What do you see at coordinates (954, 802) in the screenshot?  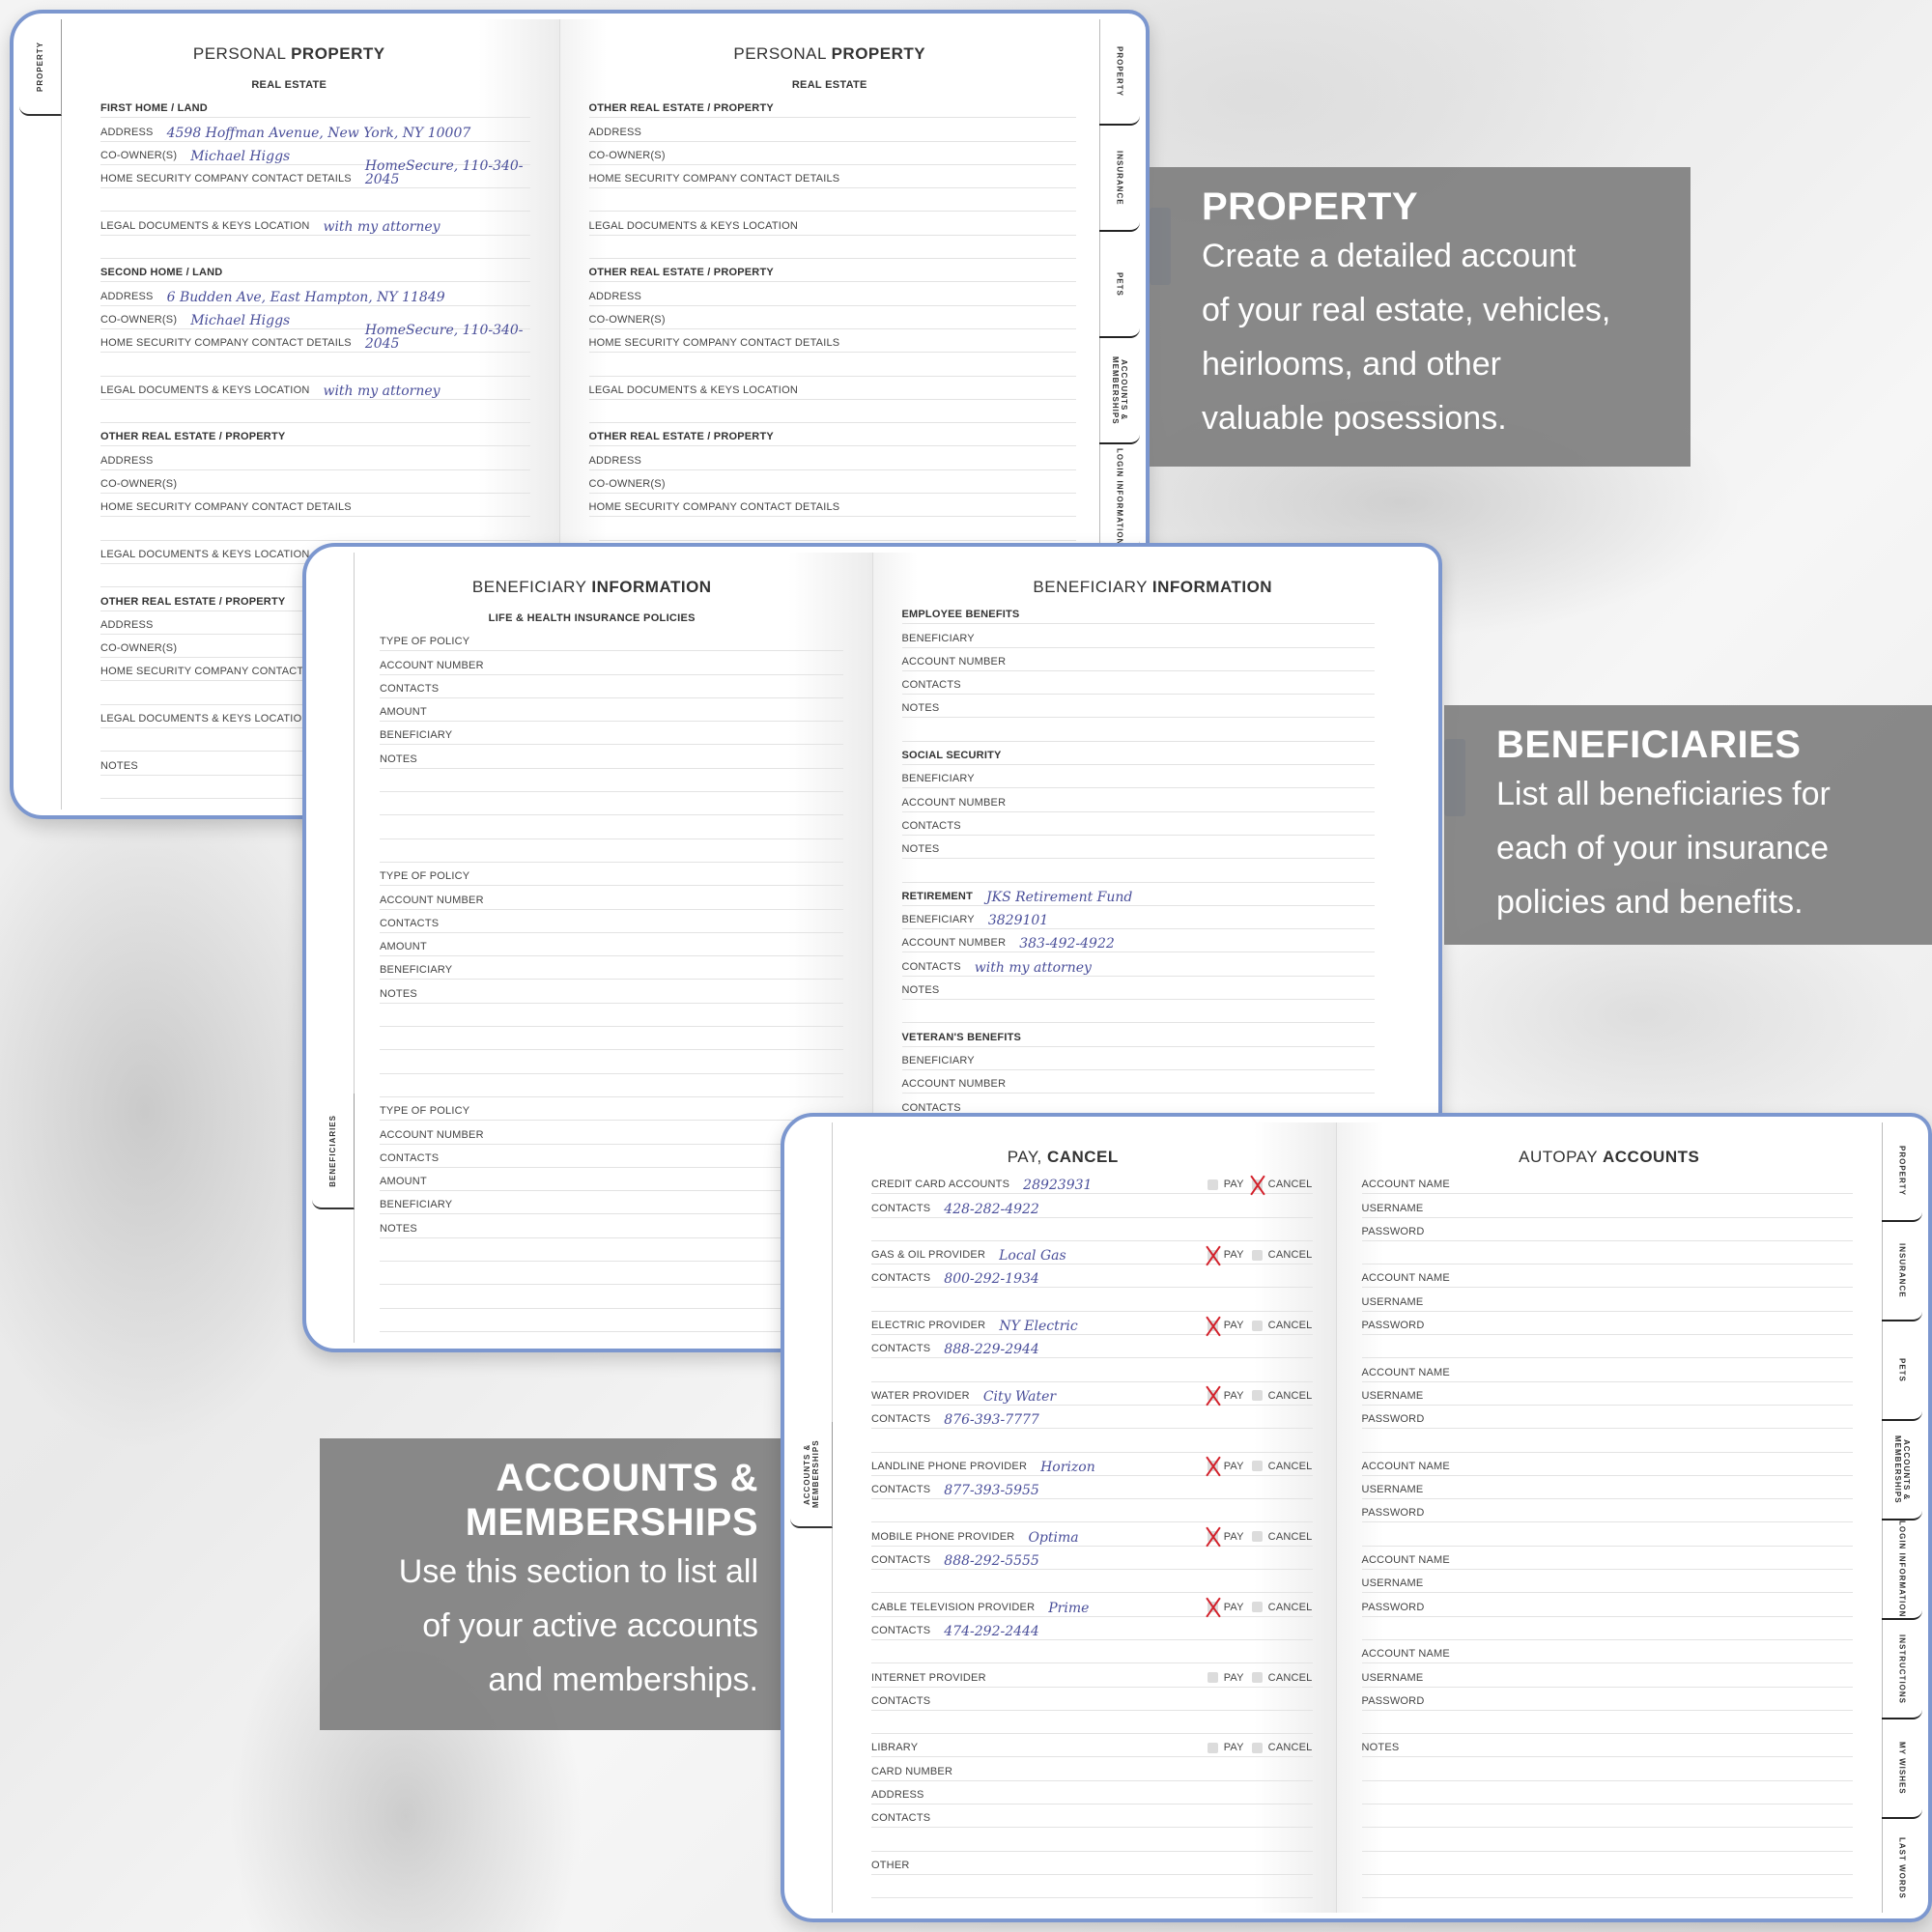 I see `field-label: ACCOUNT NUMBER` at bounding box center [954, 802].